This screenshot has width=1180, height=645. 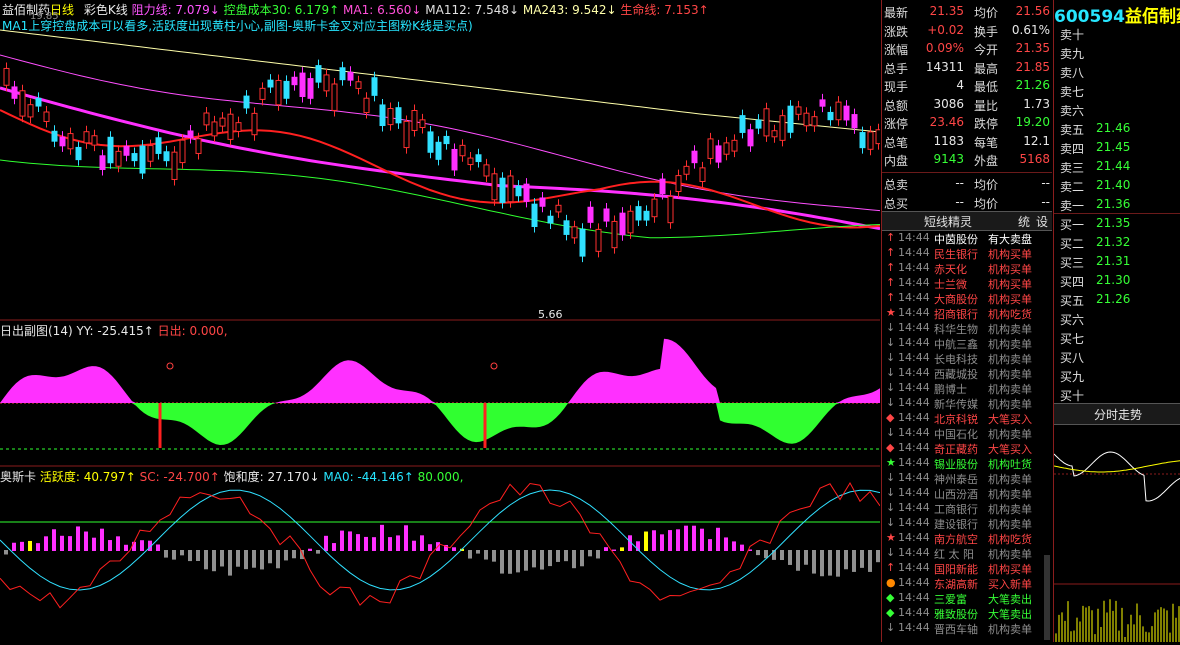 What do you see at coordinates (283, 10) in the screenshot?
I see `indicator-value-1: 控盘成本30: 6.179↑` at bounding box center [283, 10].